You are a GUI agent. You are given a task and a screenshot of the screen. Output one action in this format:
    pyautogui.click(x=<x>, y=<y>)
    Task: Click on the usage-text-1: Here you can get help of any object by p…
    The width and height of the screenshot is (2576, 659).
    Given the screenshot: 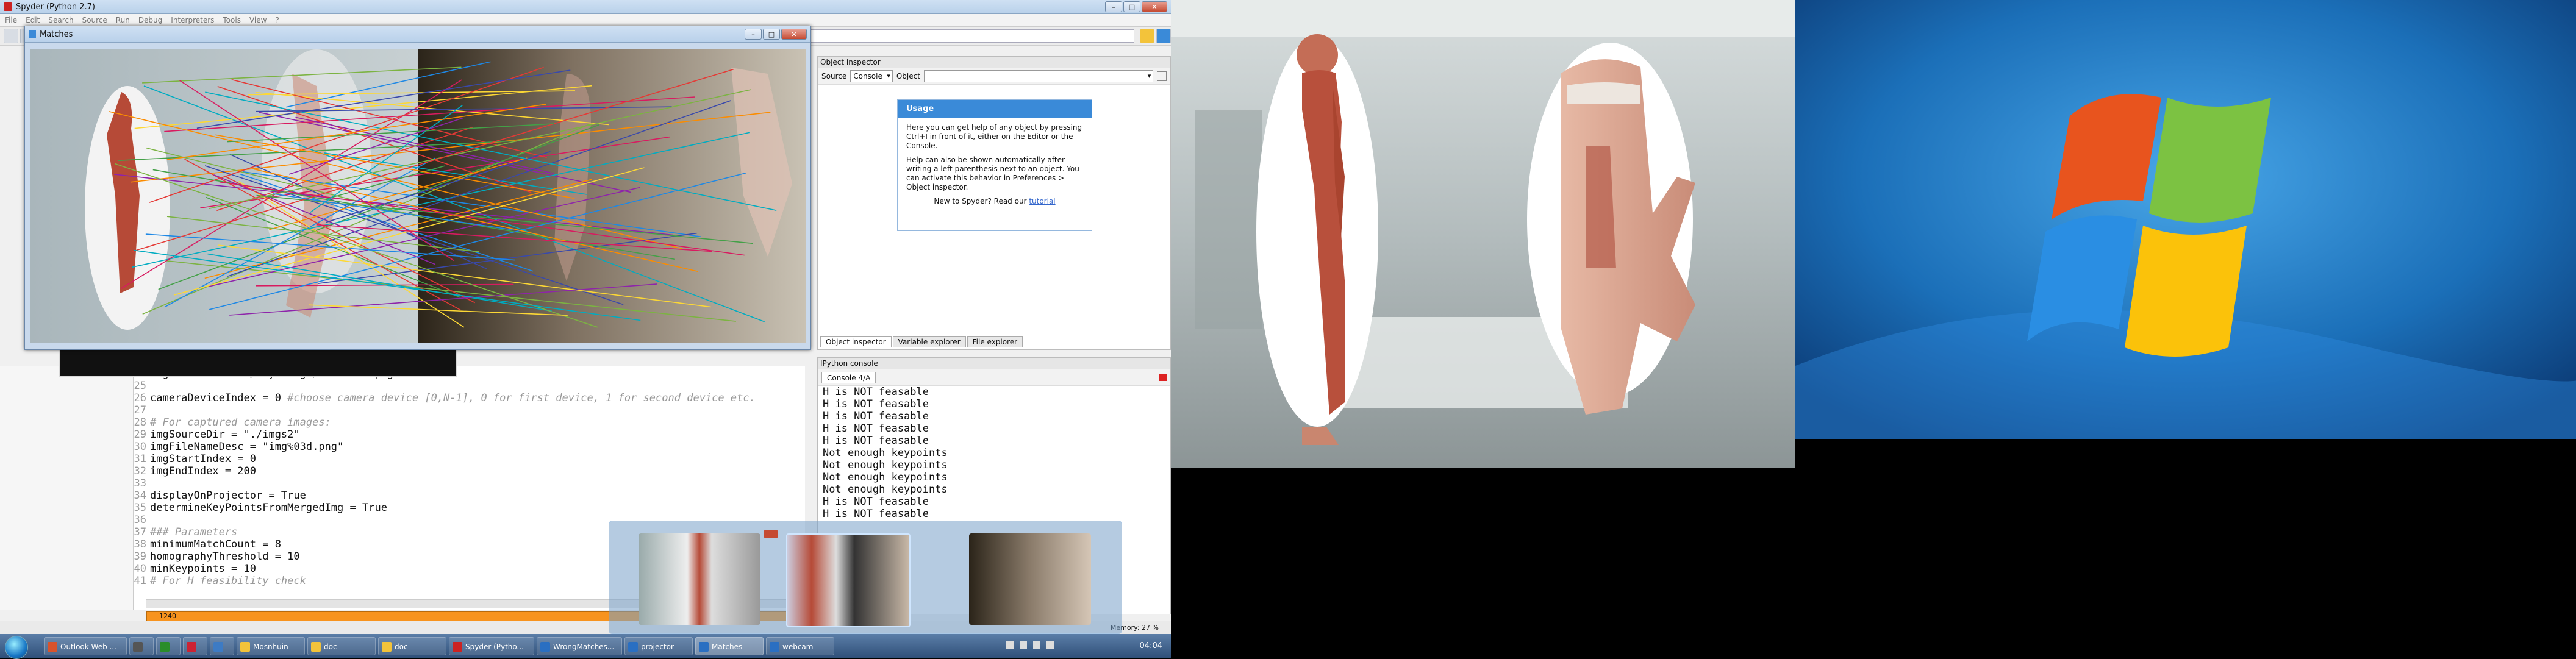 What is the action you would take?
    pyautogui.click(x=994, y=136)
    